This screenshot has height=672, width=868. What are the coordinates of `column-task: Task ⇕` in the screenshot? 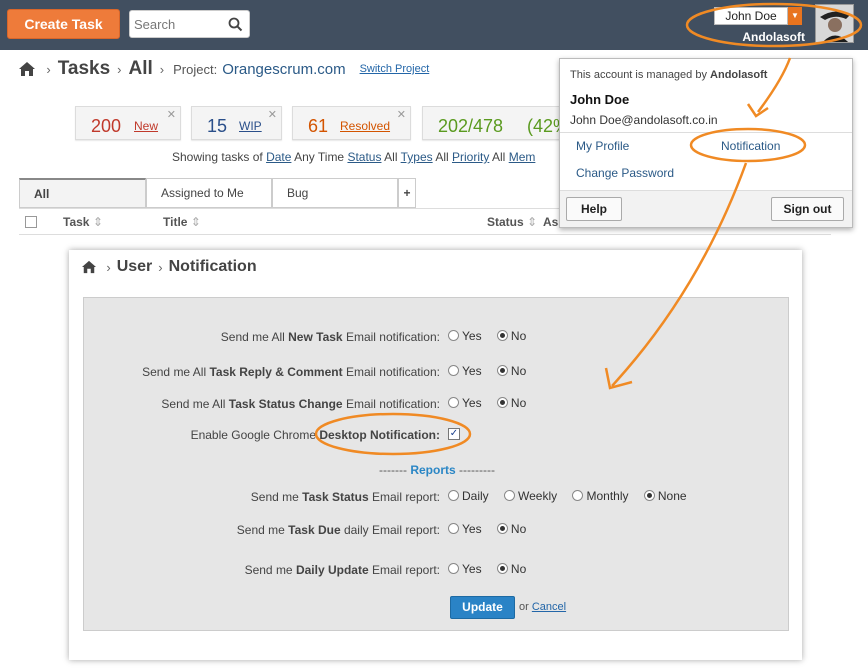 It's located at (83, 222).